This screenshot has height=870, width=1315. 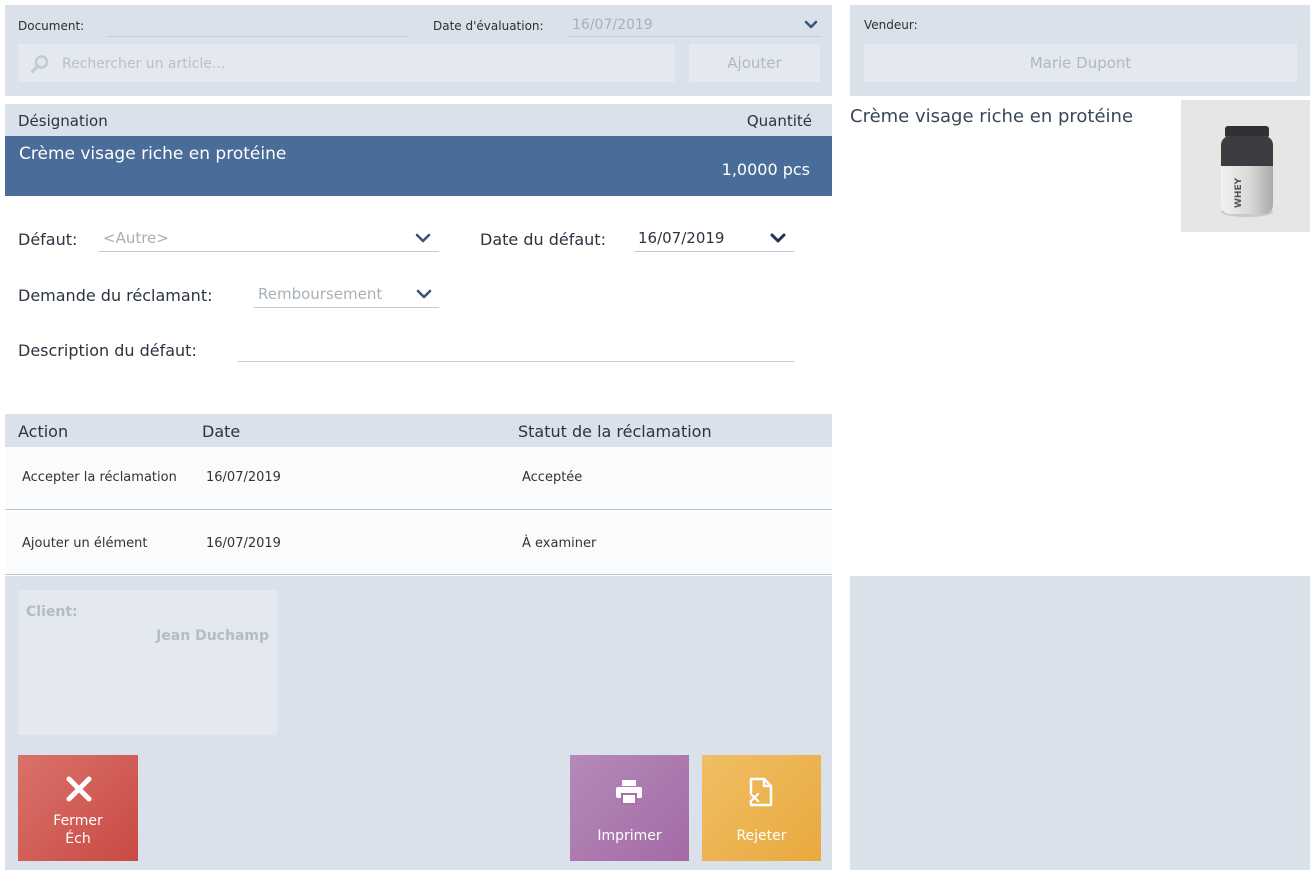 I want to click on status-cell: Acceptée, so click(x=552, y=477).